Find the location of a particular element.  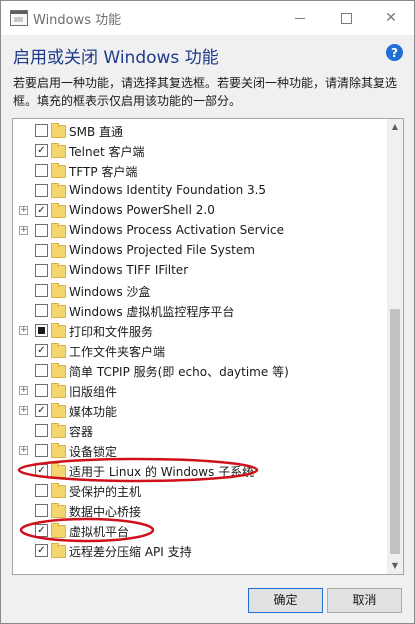

feature-label: 媒体功能 is located at coordinates (93, 411).